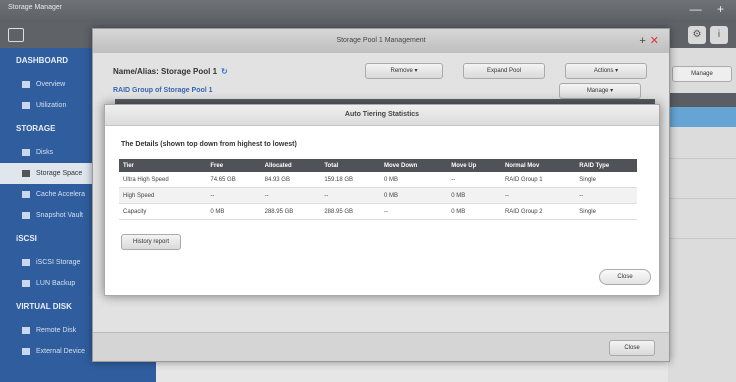 The height and width of the screenshot is (382, 736). Describe the element at coordinates (59, 215) in the screenshot. I see `sidebar-item-label: Snapshot Vault` at that location.